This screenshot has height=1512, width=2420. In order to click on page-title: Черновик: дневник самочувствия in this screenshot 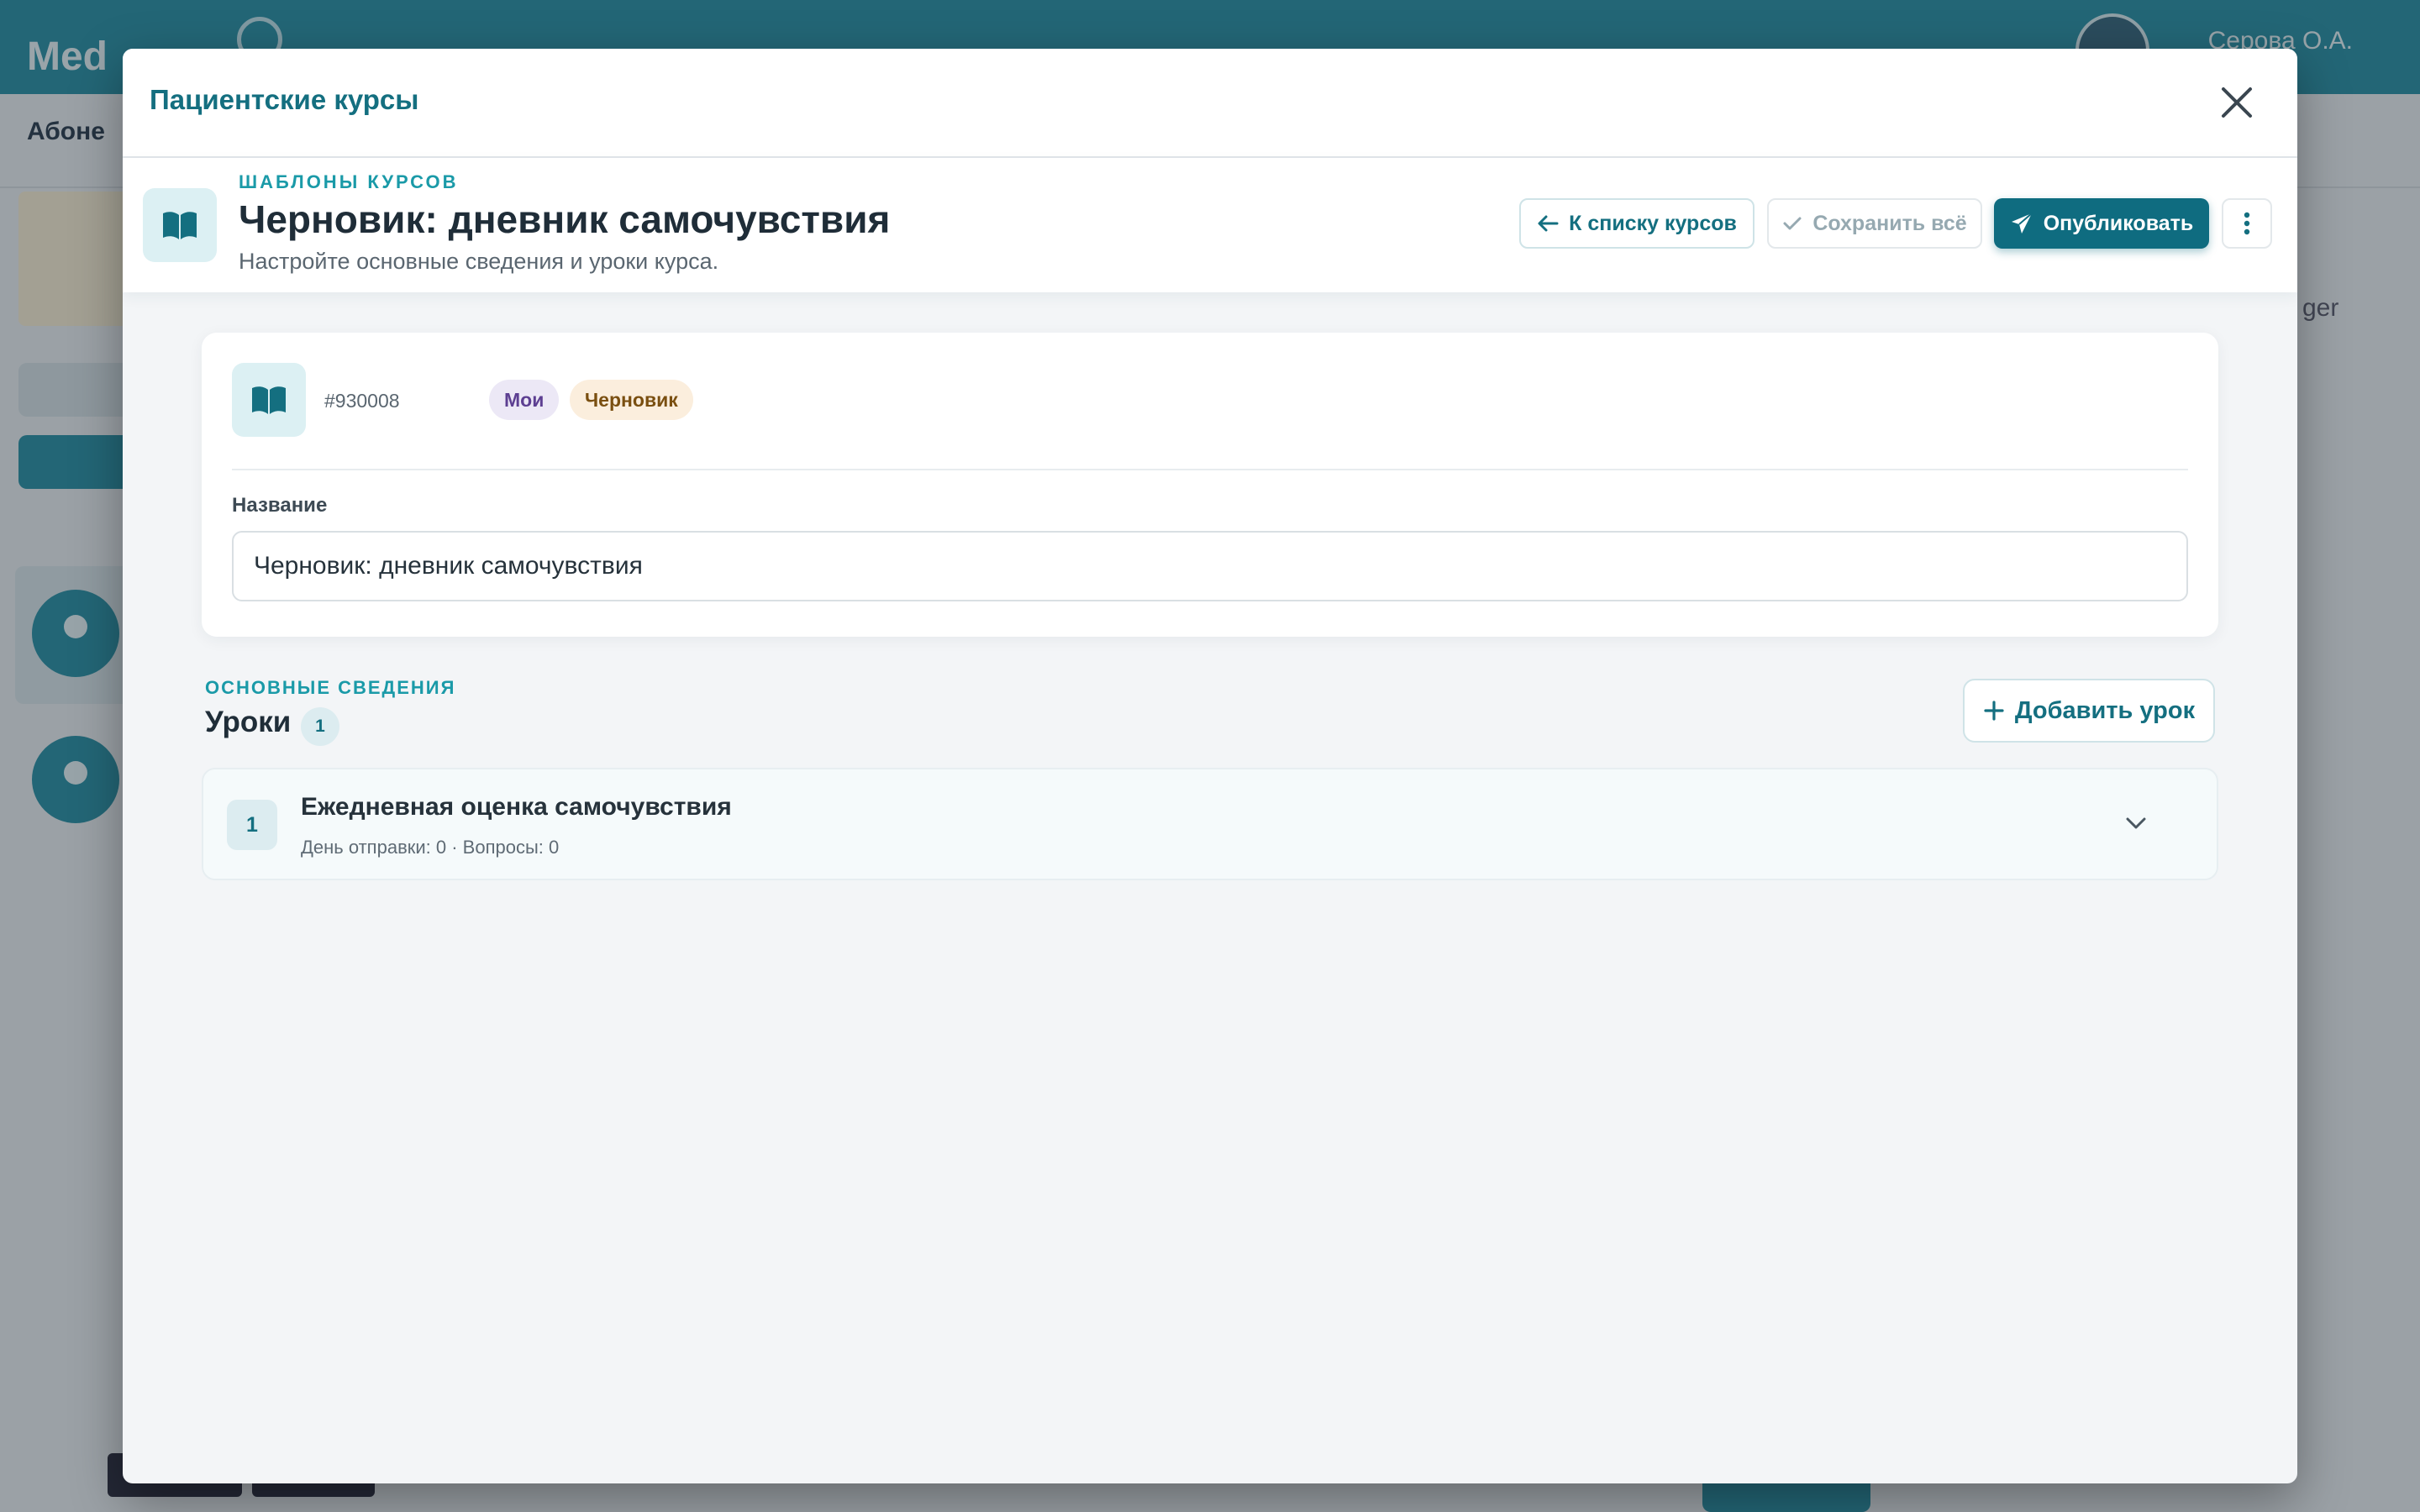, I will do `click(565, 219)`.